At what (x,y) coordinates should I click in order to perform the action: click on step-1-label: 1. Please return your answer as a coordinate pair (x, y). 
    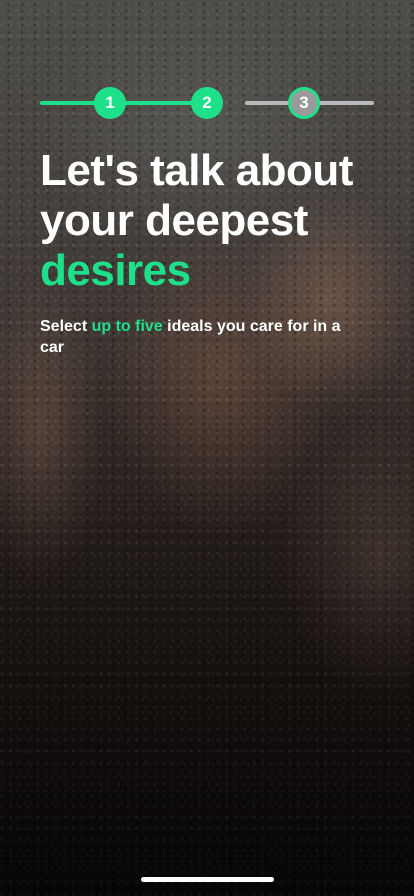
    Looking at the image, I should click on (110, 102).